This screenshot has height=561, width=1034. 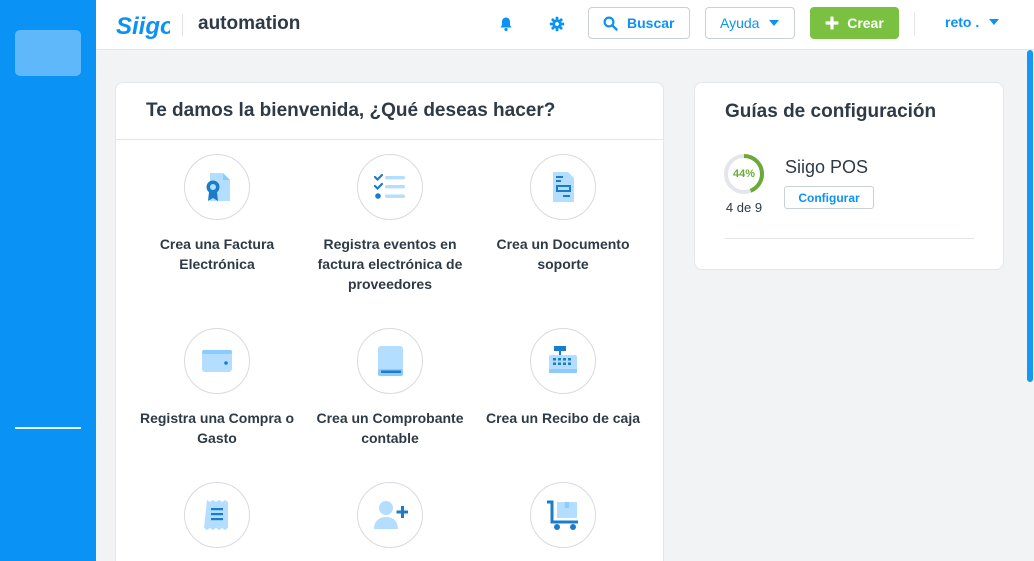 I want to click on action-accounting-voucher: Crea un Comprobante contable, so click(x=390, y=388).